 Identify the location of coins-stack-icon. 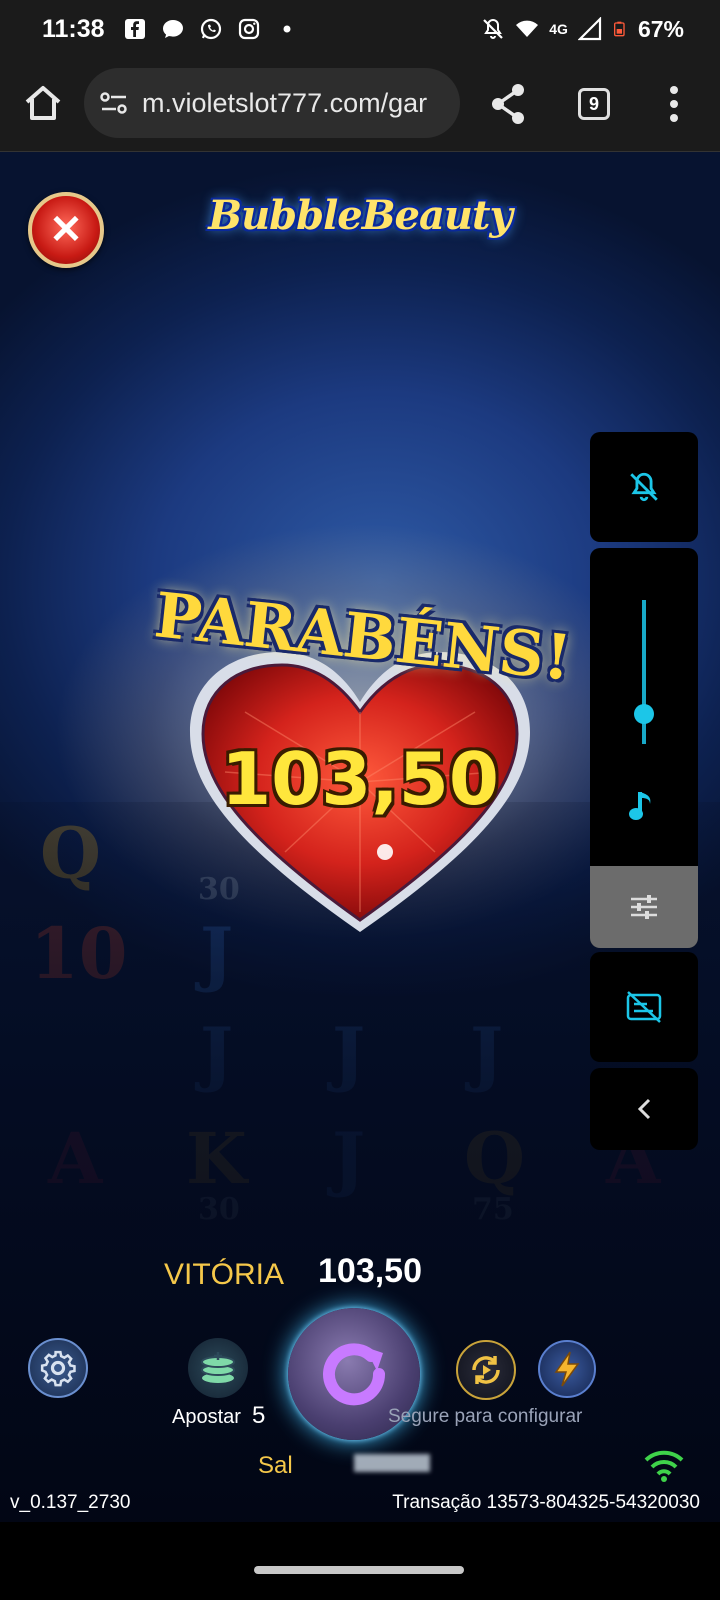
(218, 1367).